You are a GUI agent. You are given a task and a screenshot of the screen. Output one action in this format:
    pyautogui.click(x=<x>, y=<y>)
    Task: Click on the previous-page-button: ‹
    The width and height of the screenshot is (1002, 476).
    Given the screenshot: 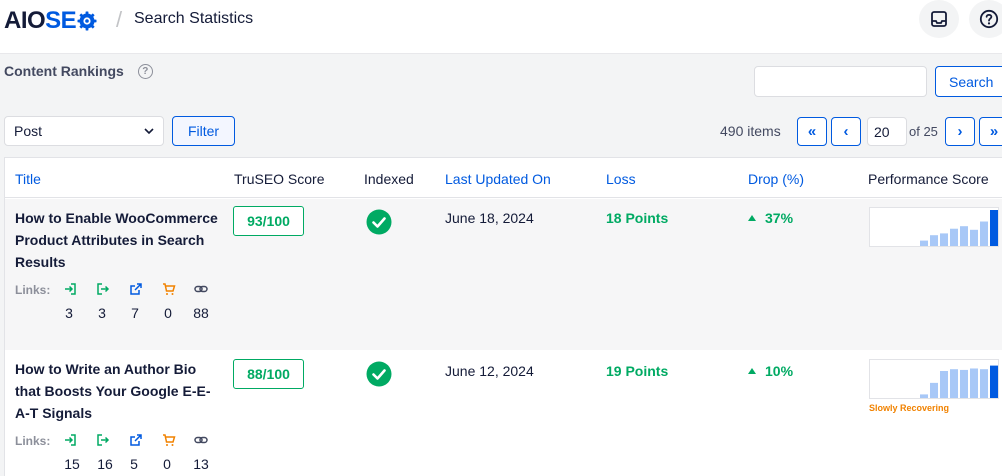 What is the action you would take?
    pyautogui.click(x=846, y=131)
    